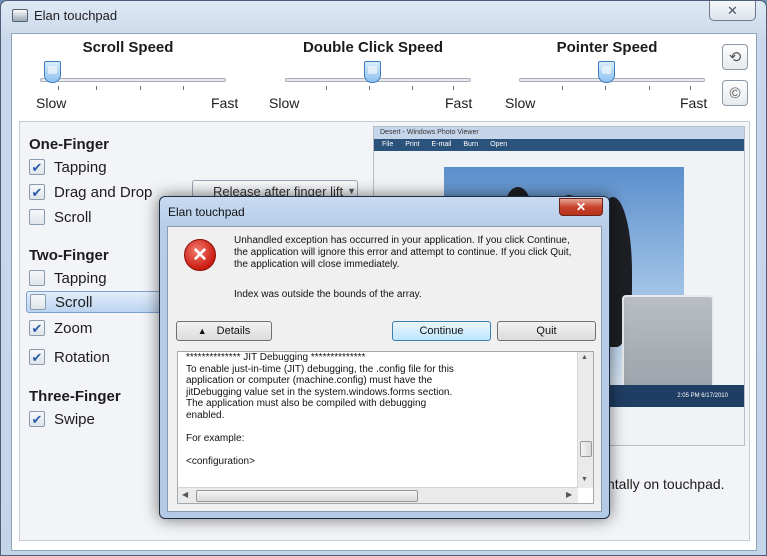 The image size is (767, 556). I want to click on error-icon: ✕, so click(200, 255).